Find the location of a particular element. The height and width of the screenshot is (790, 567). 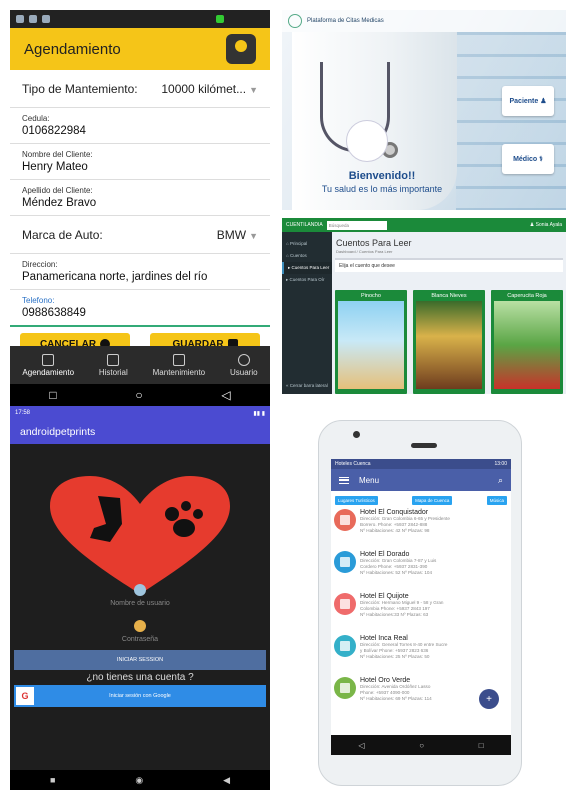

sidebar-item-cuentos: ⌂ Cuentos is located at coordinates (307, 256).